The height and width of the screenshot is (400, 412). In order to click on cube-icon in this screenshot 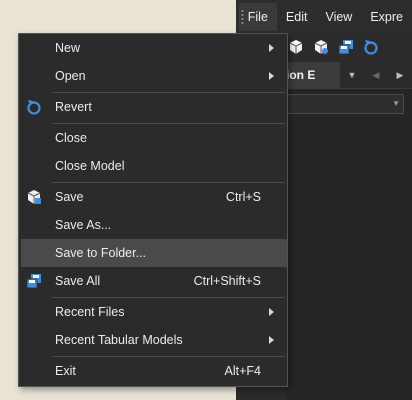, I will do `click(296, 47)`.